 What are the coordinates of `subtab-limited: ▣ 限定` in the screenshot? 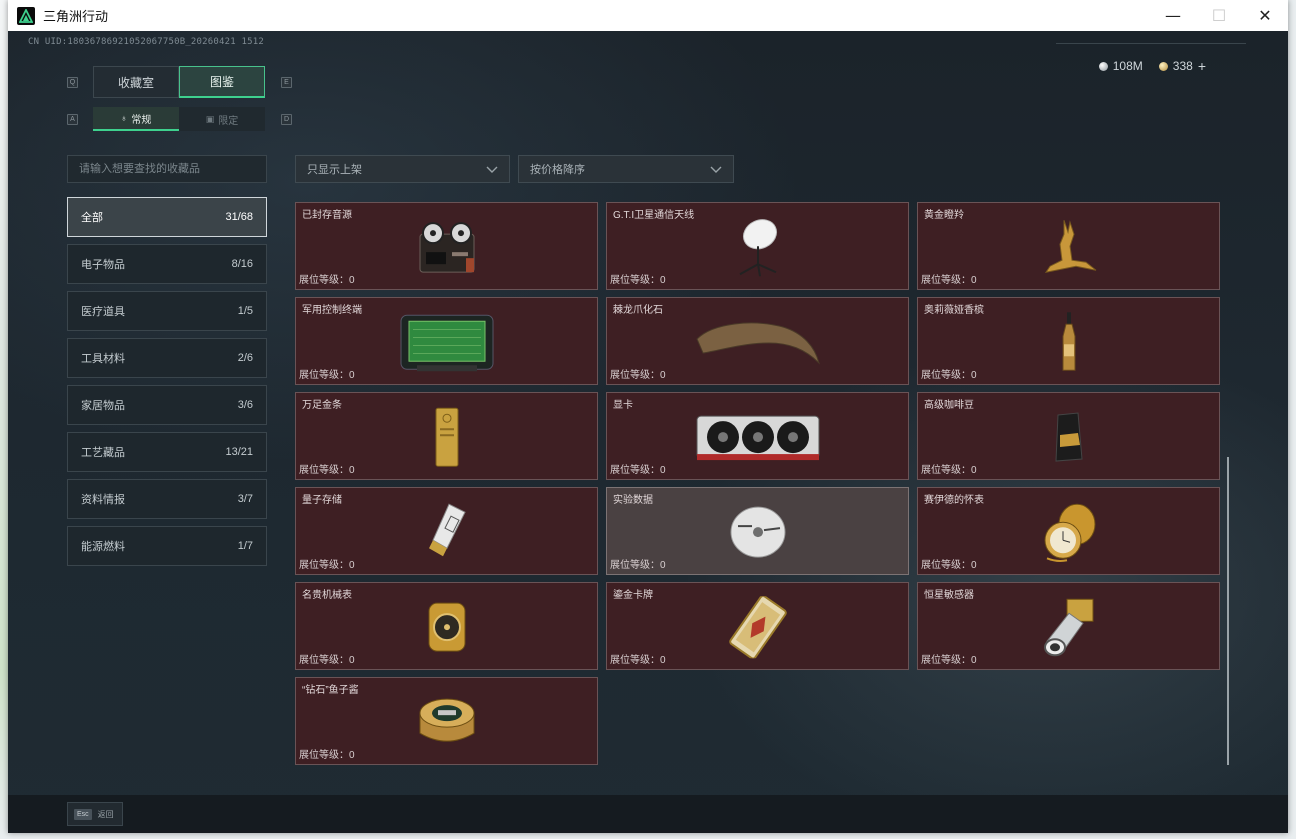 It's located at (222, 119).